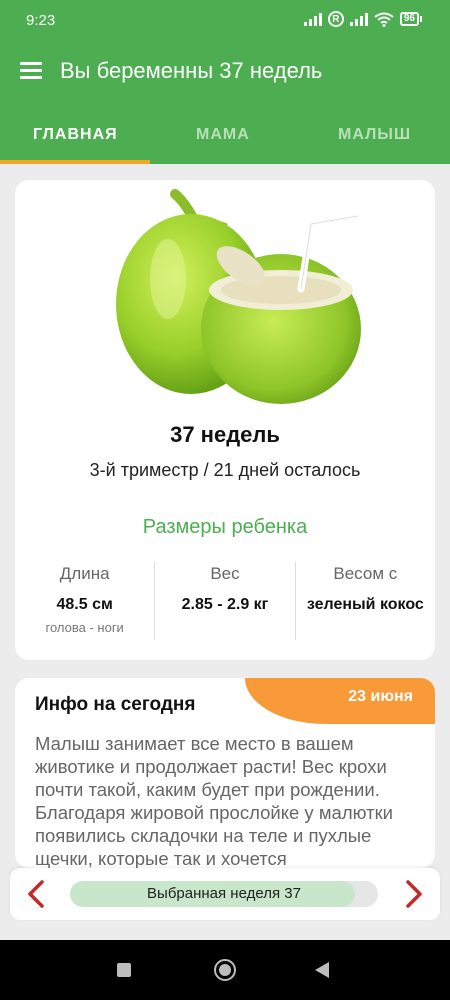  I want to click on signal-icon, so click(312, 19).